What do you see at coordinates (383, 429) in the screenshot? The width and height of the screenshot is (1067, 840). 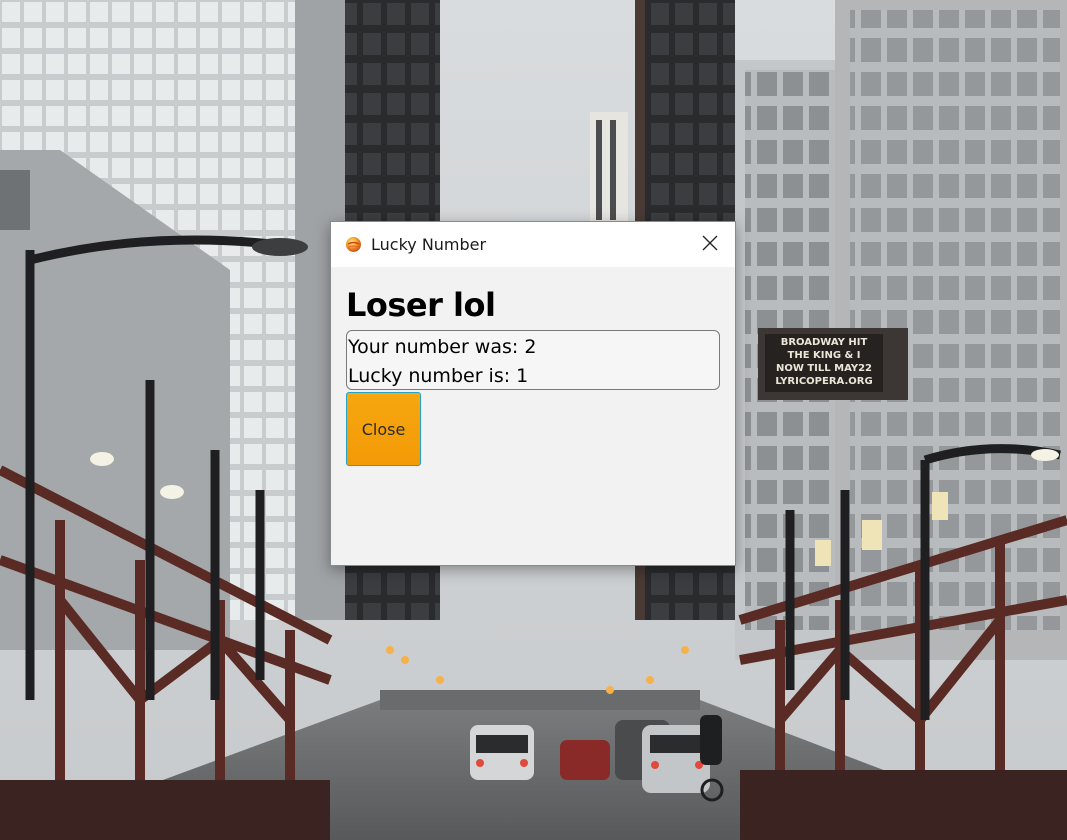 I see `close-button: Close` at bounding box center [383, 429].